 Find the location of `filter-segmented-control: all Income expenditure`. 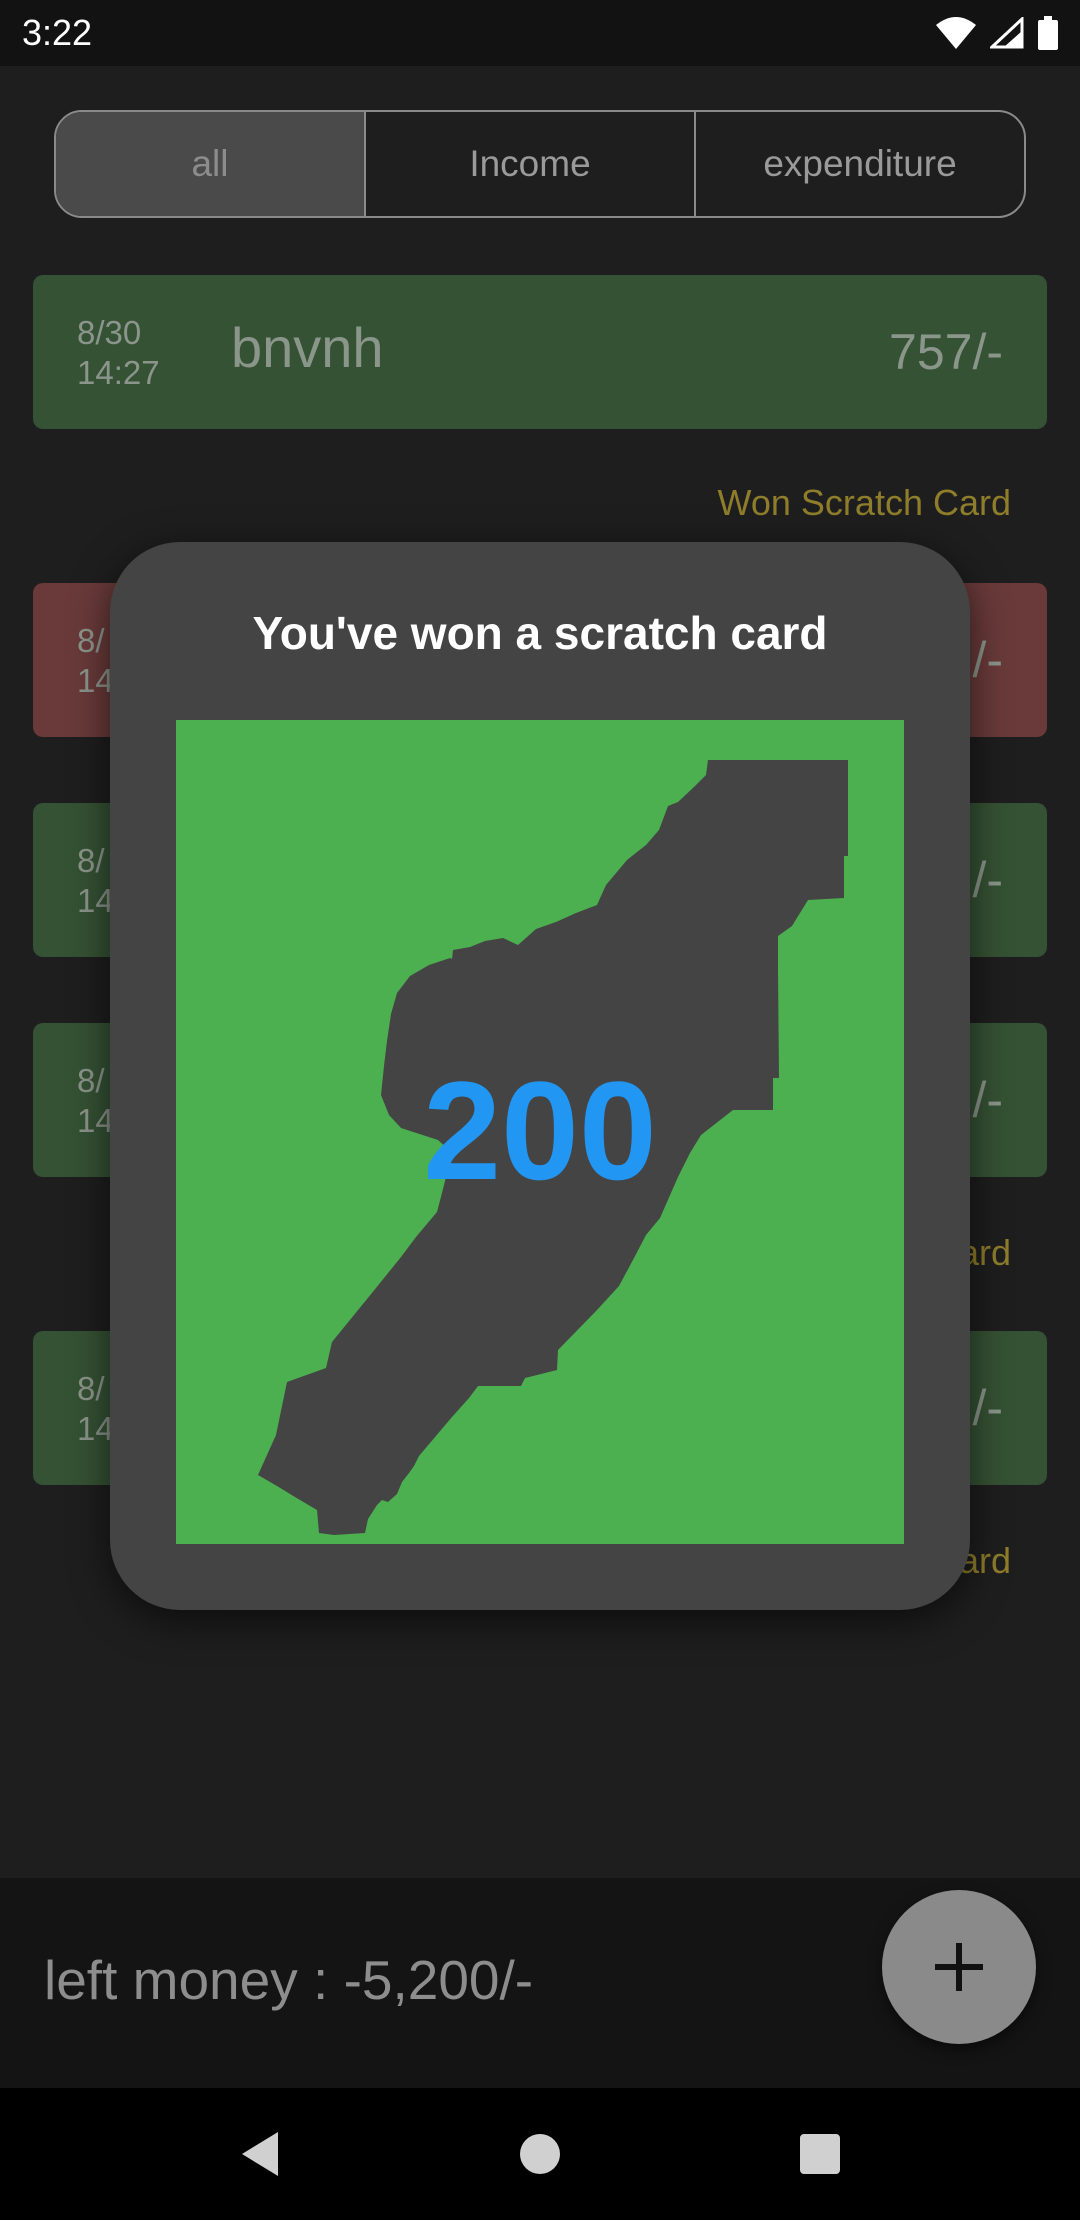

filter-segmented-control: all Income expenditure is located at coordinates (540, 164).